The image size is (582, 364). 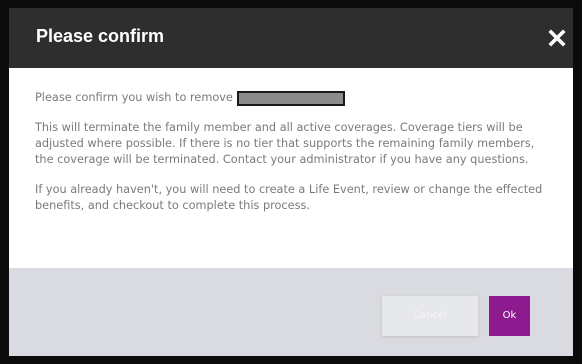 I want to click on close-x-icon, so click(x=557, y=38).